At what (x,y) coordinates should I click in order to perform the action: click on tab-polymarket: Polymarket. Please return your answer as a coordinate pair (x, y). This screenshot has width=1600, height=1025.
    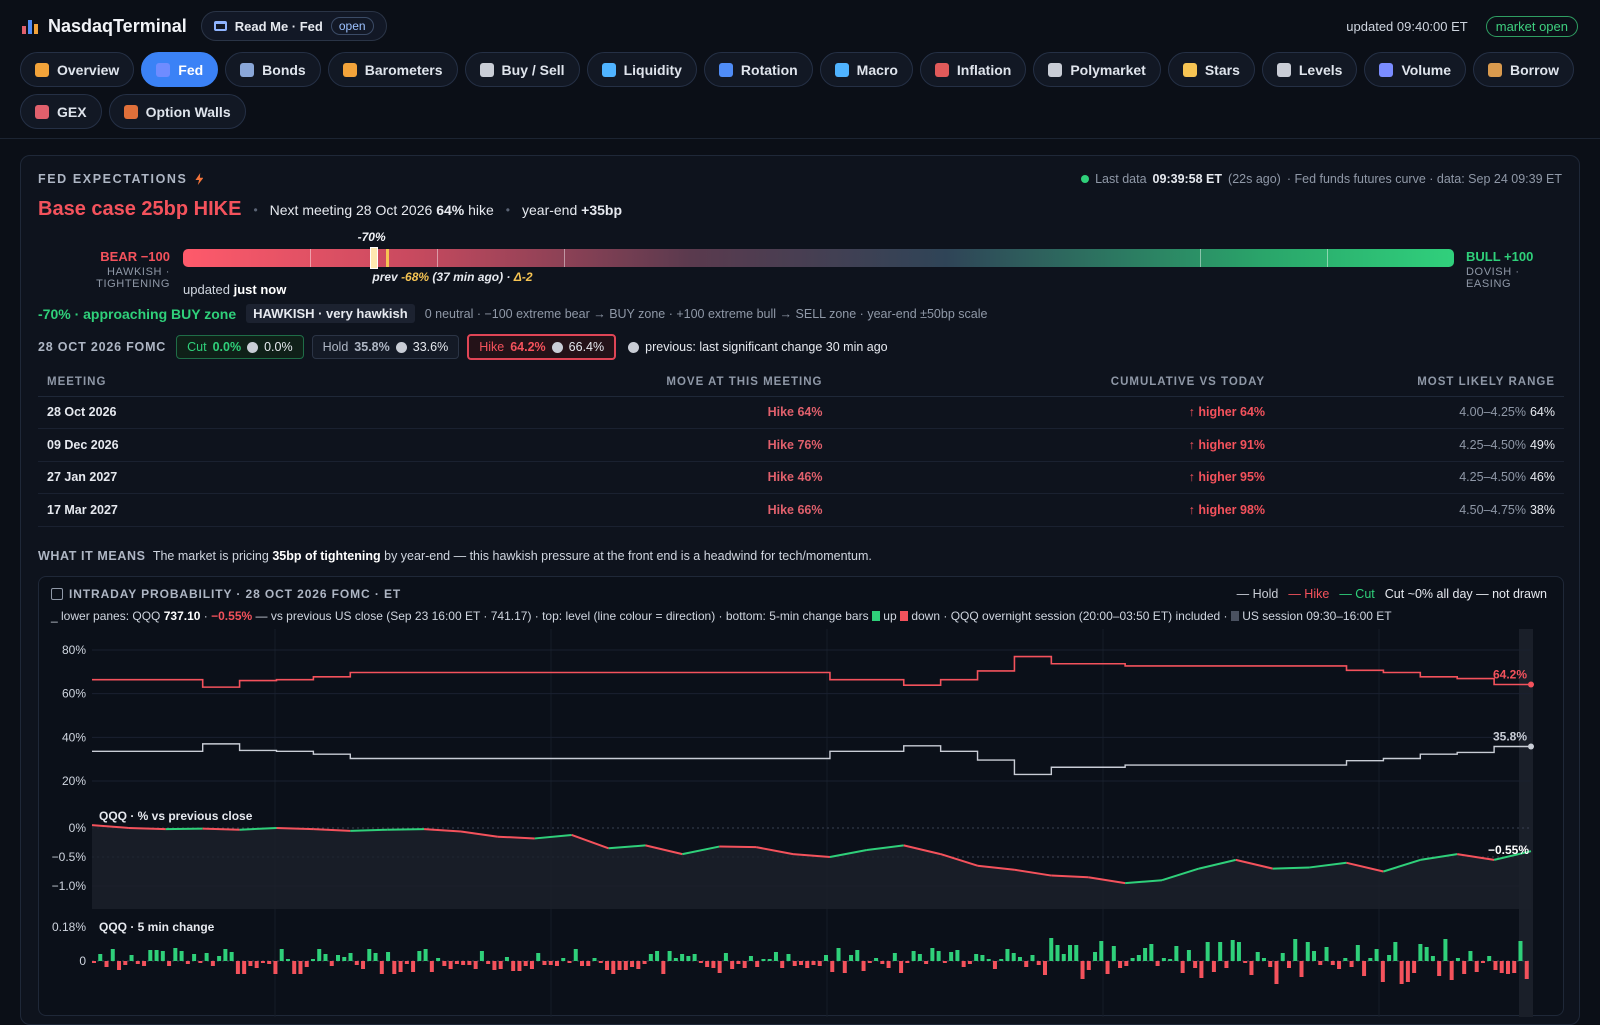
    Looking at the image, I should click on (1097, 69).